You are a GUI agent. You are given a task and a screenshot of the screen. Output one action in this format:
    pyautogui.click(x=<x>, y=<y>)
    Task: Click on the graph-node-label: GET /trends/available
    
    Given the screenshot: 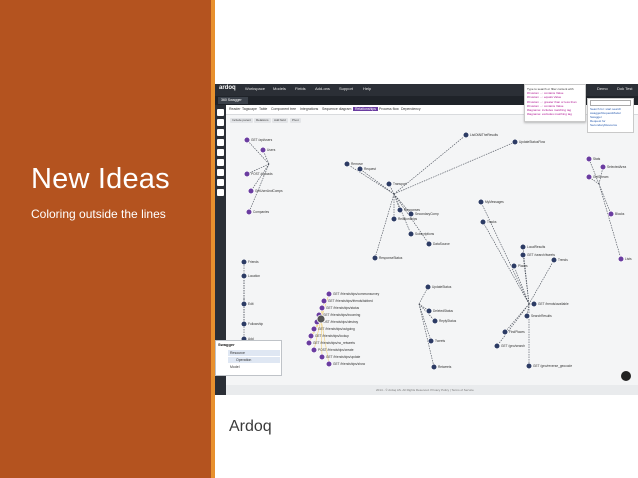 What is the action you would take?
    pyautogui.click(x=553, y=304)
    